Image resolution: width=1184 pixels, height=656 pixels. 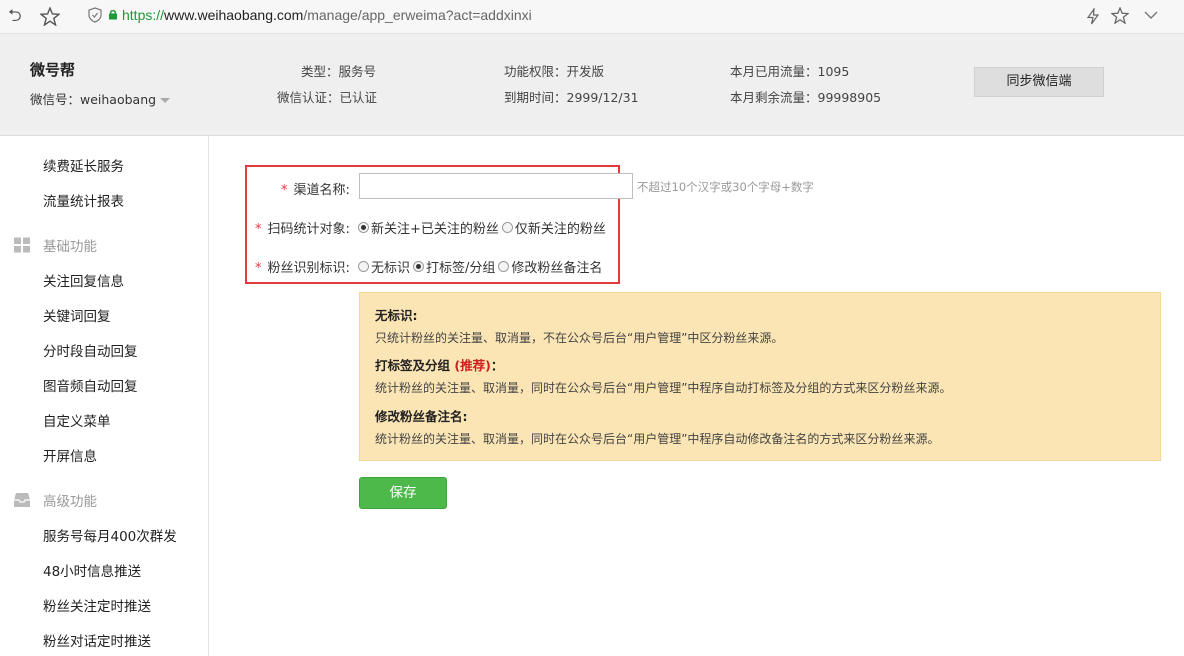 What do you see at coordinates (496, 186) in the screenshot?
I see `channel-name-input` at bounding box center [496, 186].